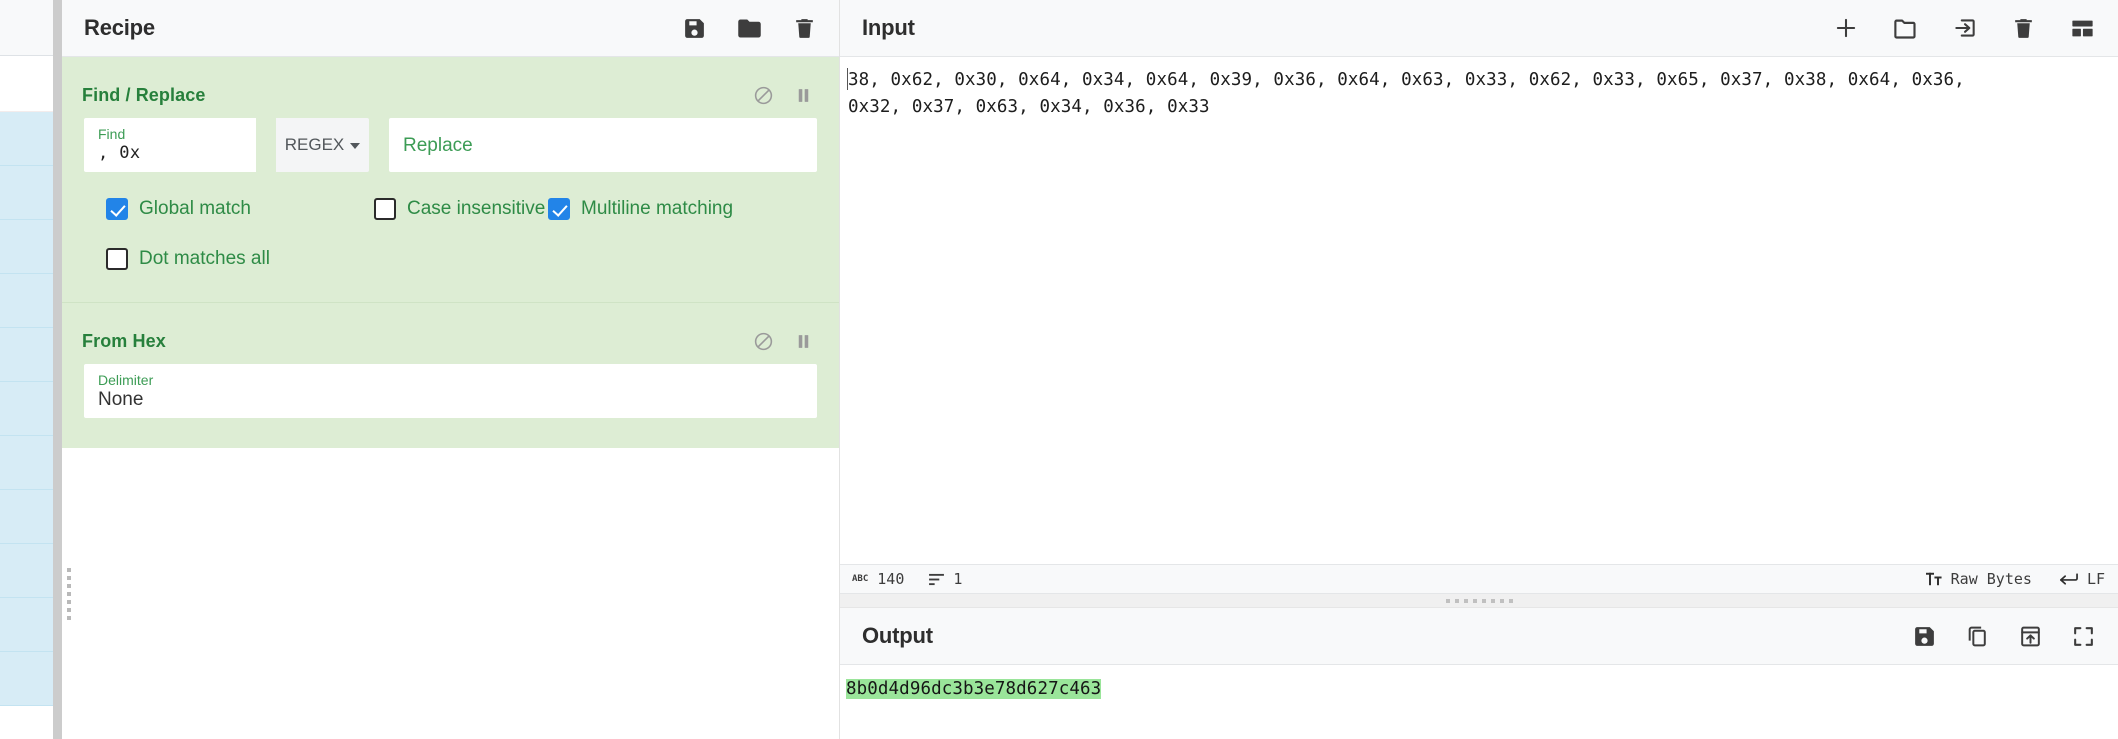  Describe the element at coordinates (1479, 601) in the screenshot. I see `input-output-splitter` at that location.